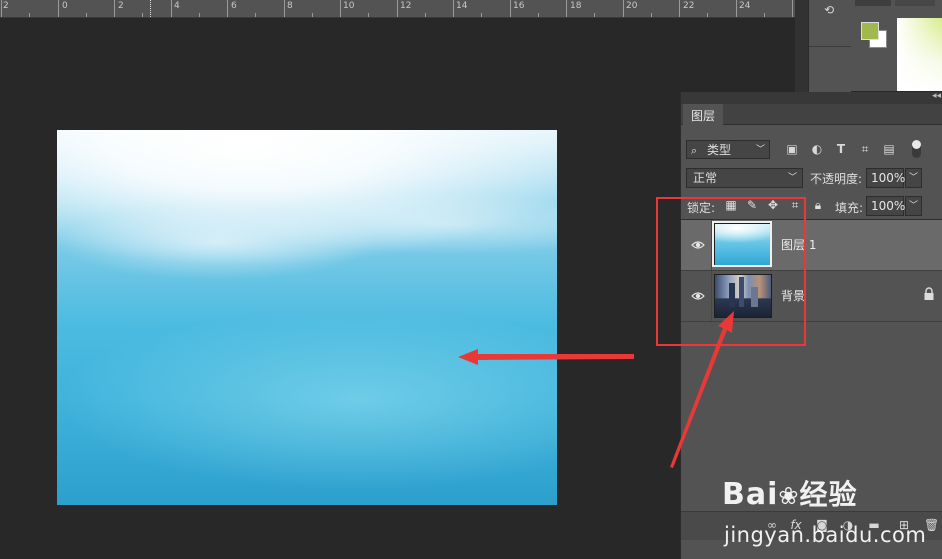  I want to click on blend-row: 正常 ﹀ 不透明度: 100% ﹀, so click(811, 178).